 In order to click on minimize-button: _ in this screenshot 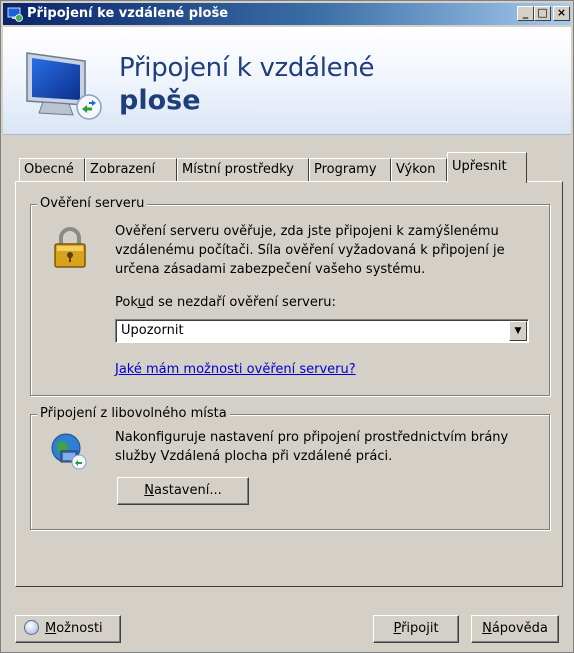, I will do `click(525, 13)`.